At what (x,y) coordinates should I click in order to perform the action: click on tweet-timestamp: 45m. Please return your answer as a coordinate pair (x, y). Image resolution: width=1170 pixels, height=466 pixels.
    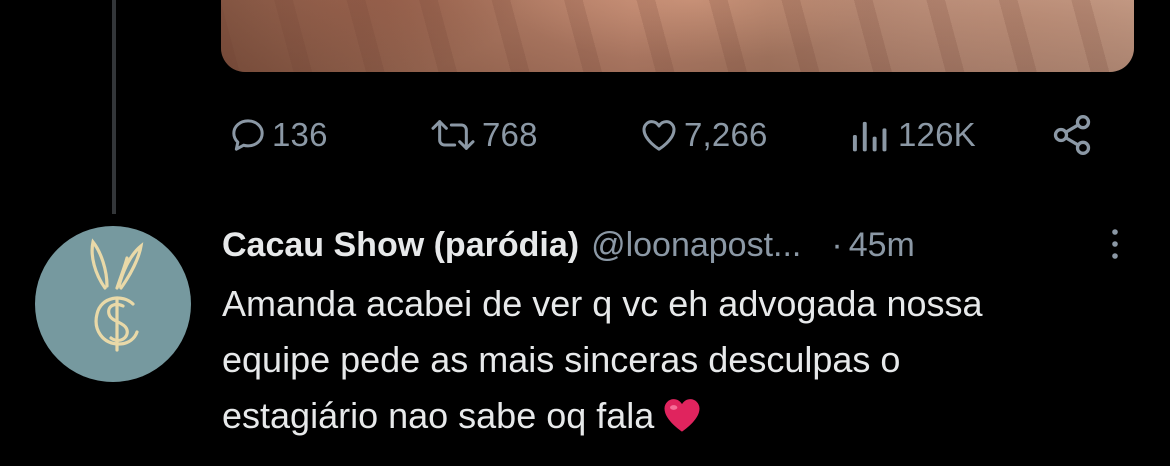
    Looking at the image, I should click on (882, 245).